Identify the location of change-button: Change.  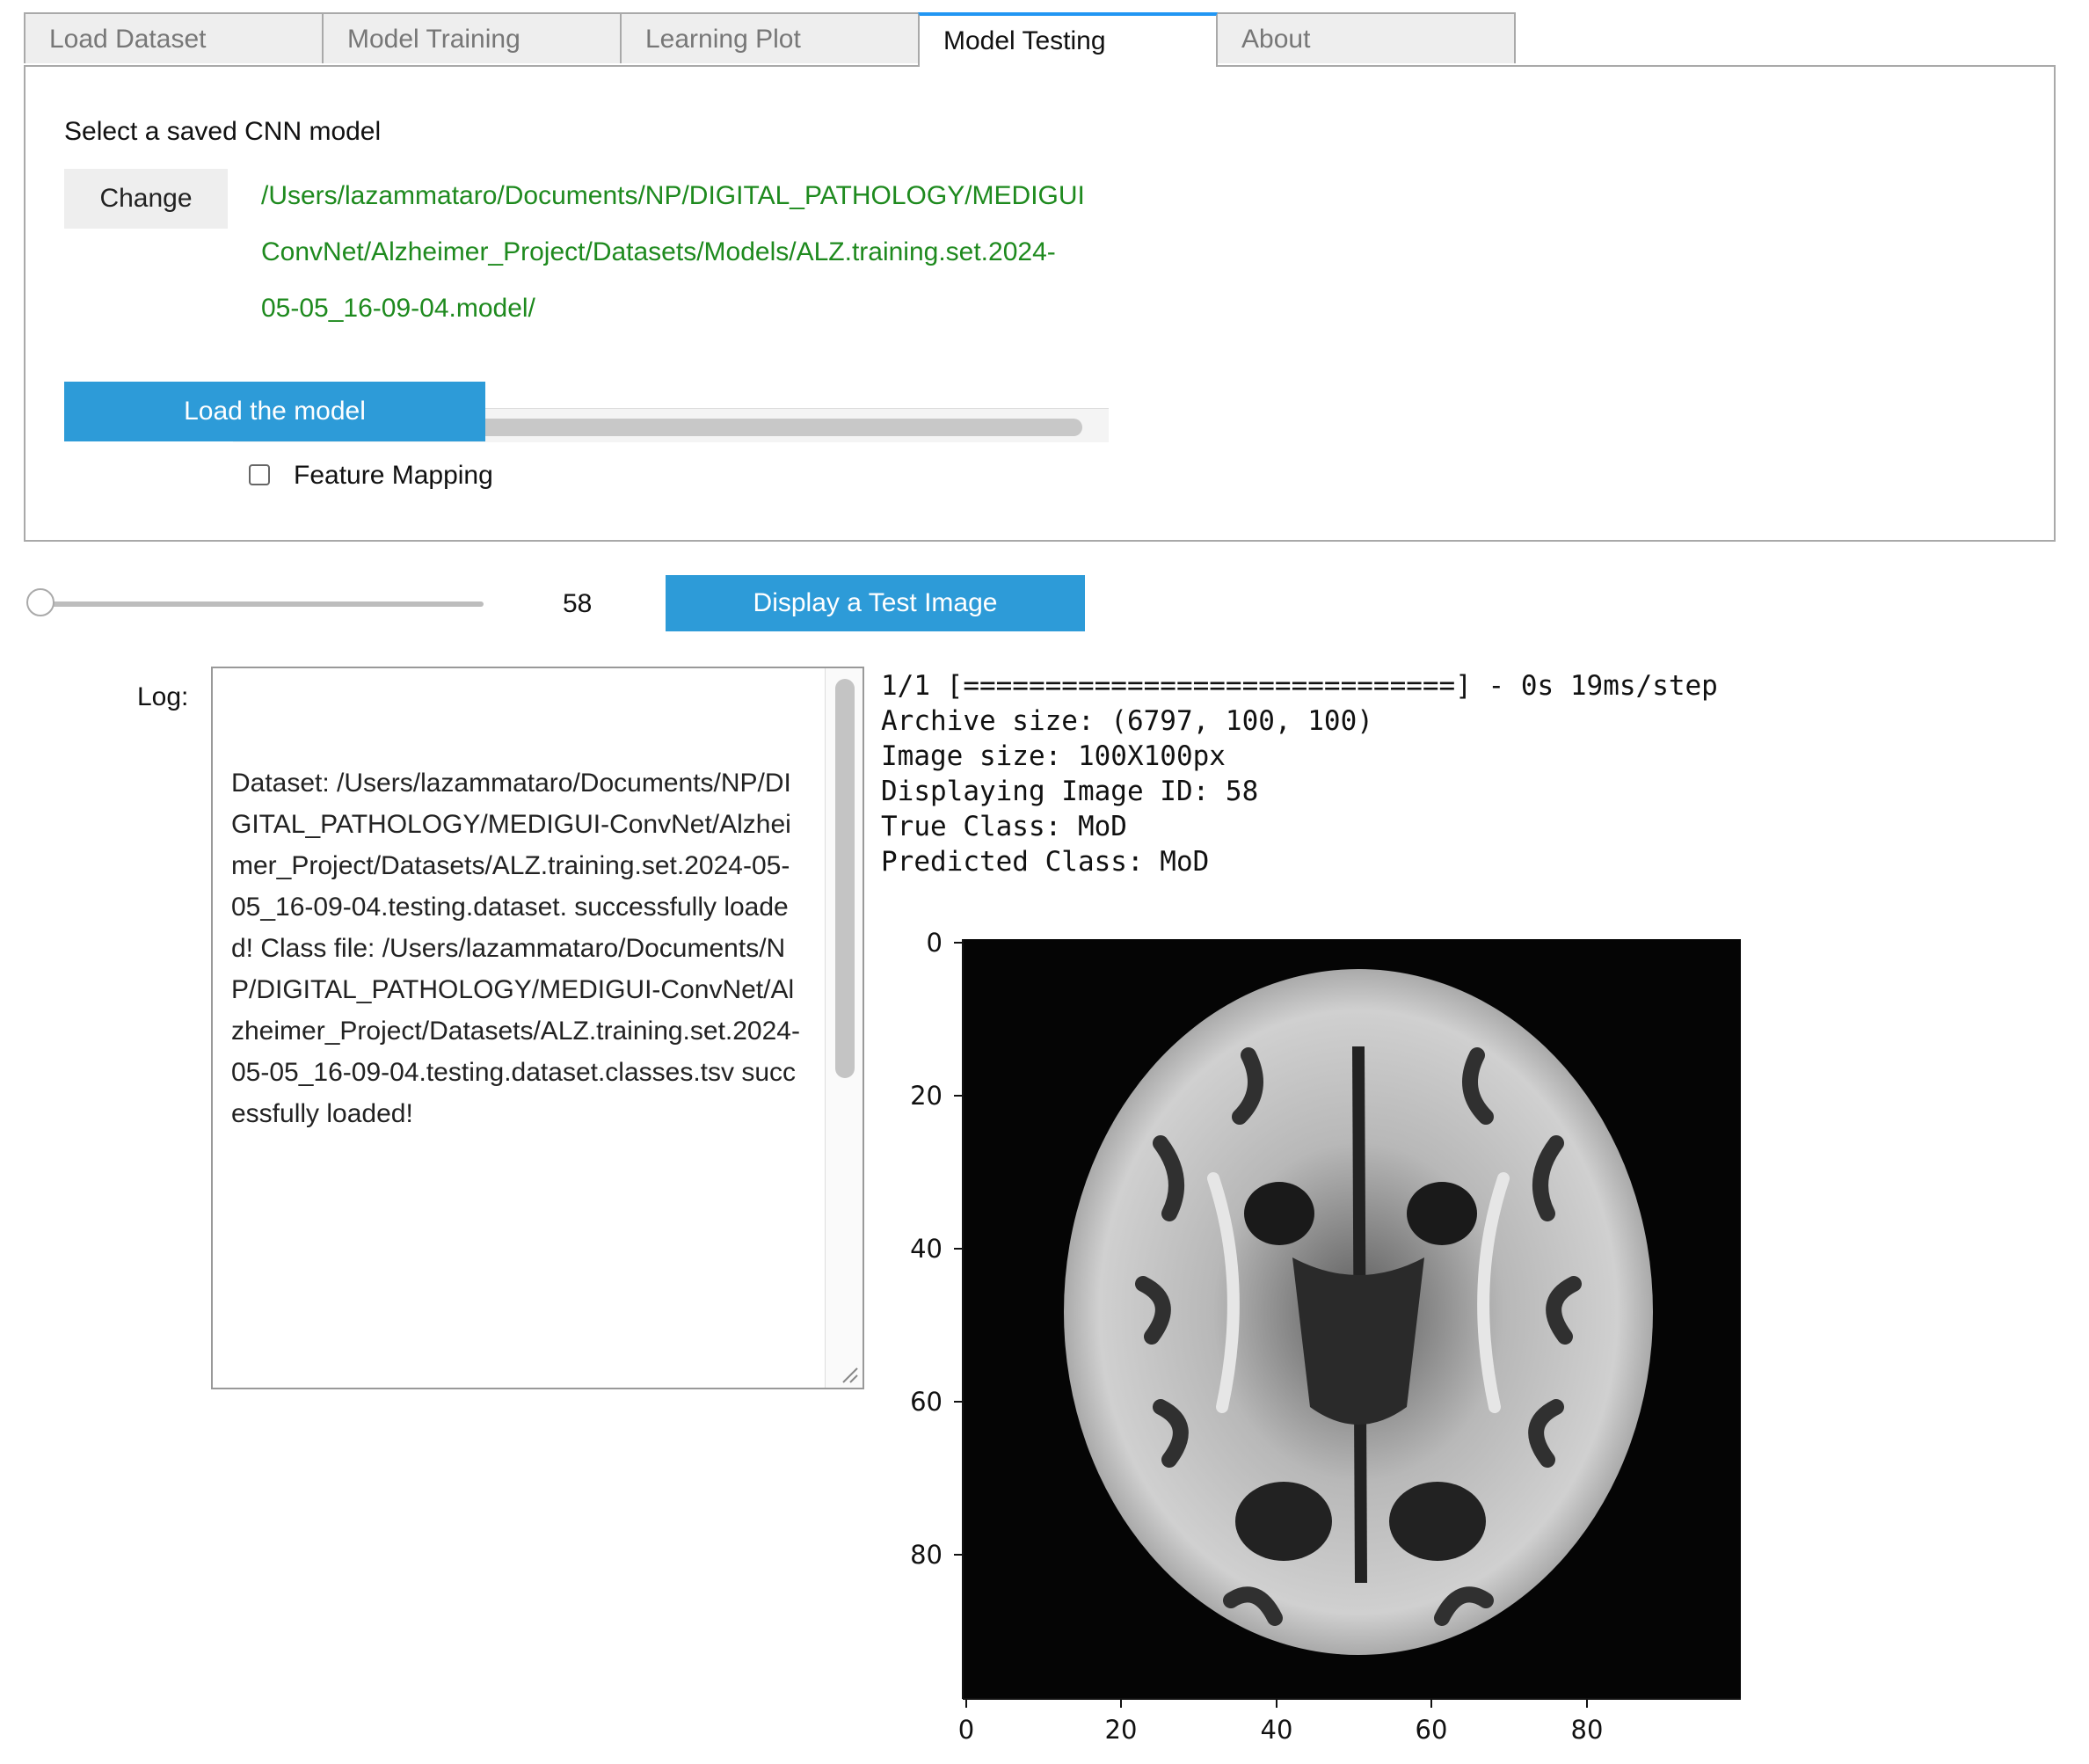
(146, 199).